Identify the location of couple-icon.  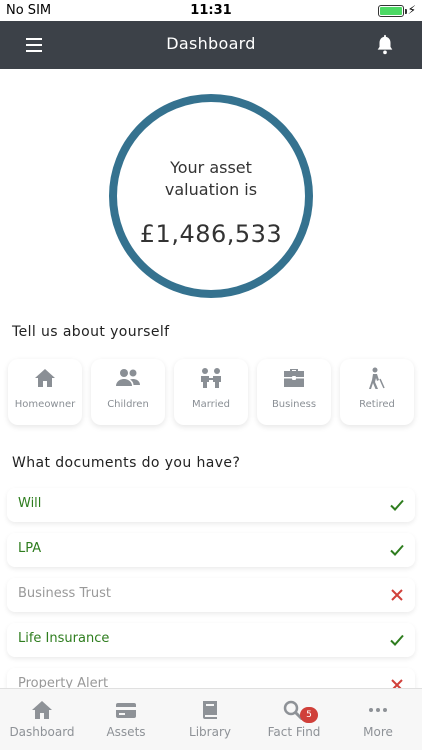
(211, 378).